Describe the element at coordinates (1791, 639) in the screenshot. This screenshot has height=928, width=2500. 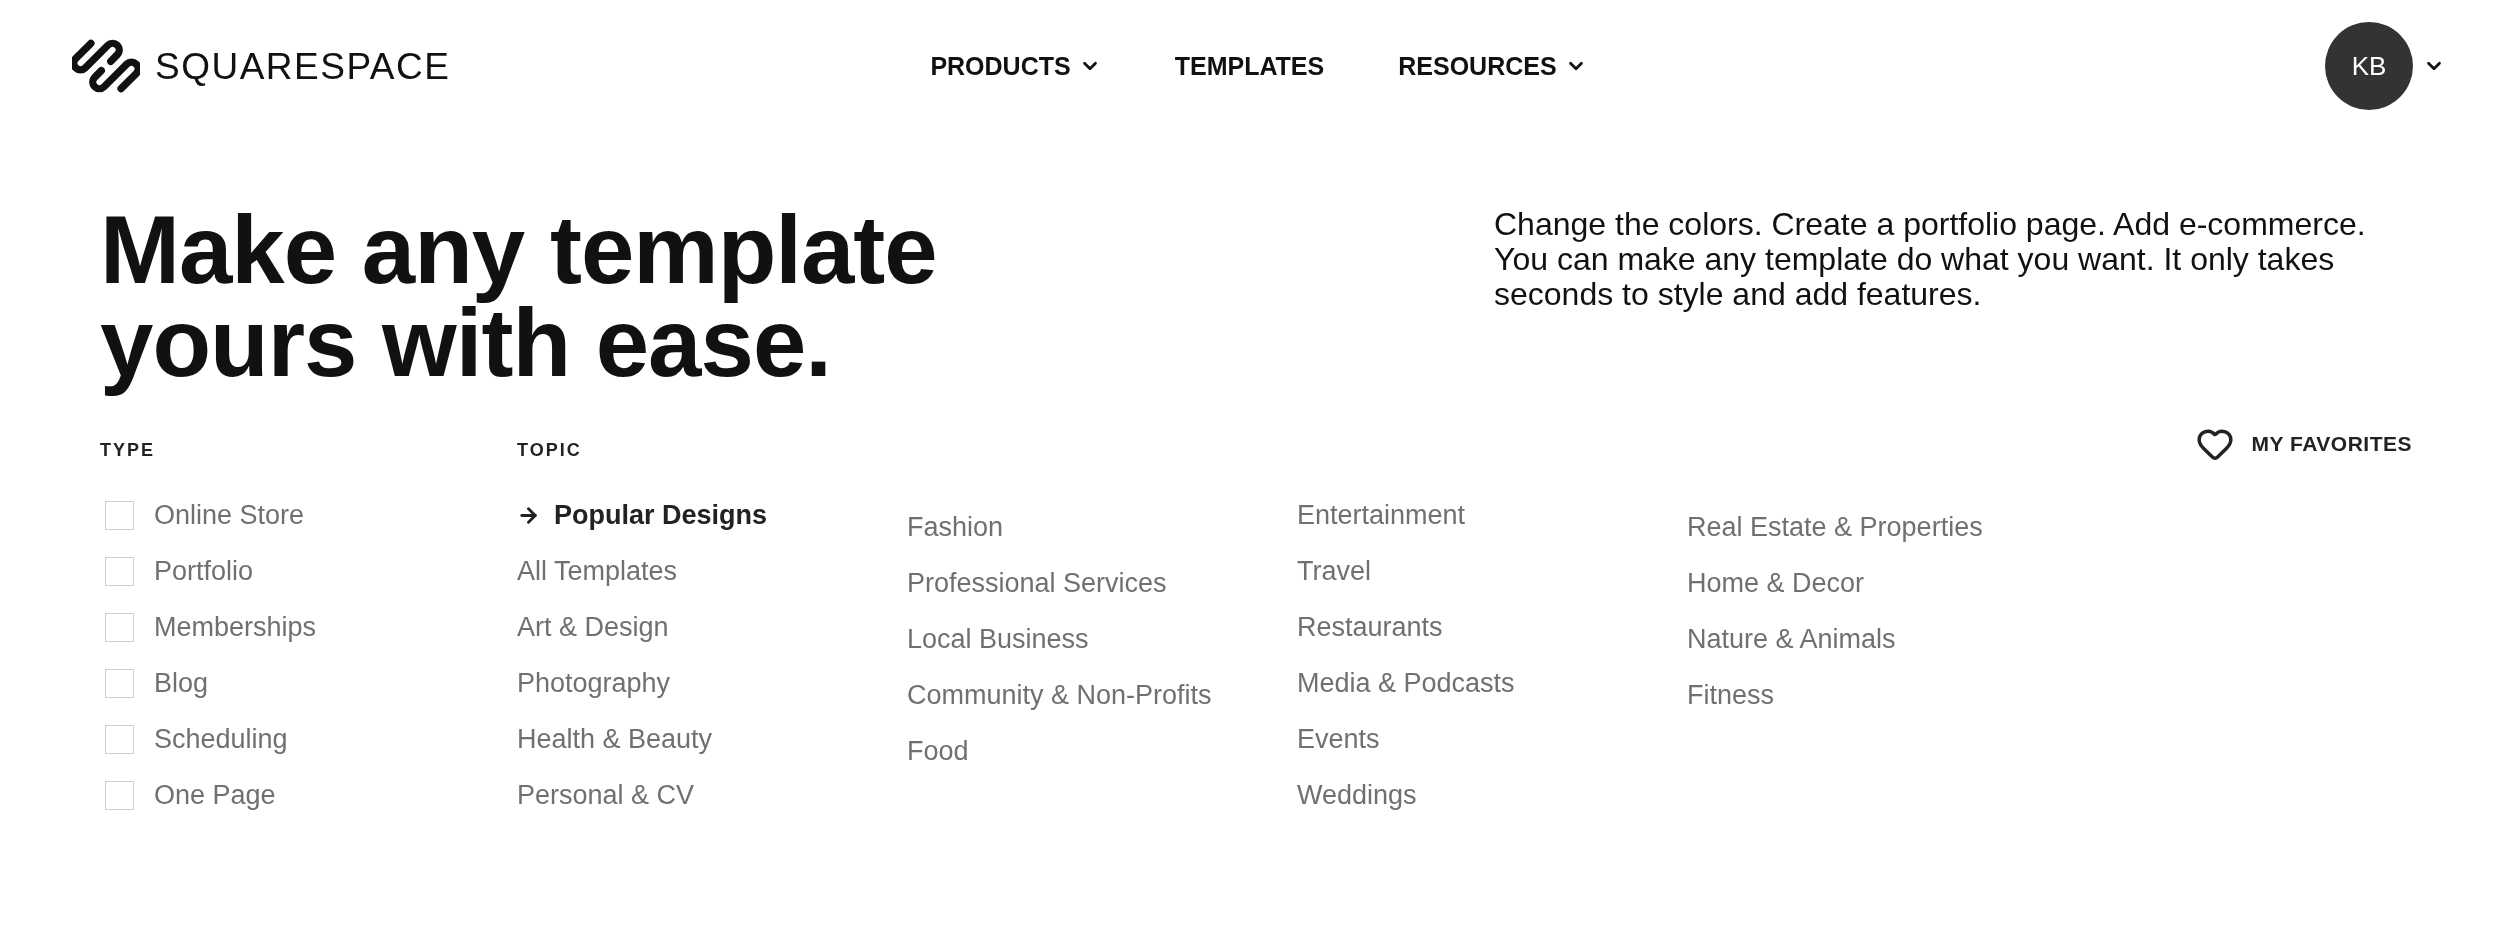
I see `topic-link: Nature & Animals` at that location.